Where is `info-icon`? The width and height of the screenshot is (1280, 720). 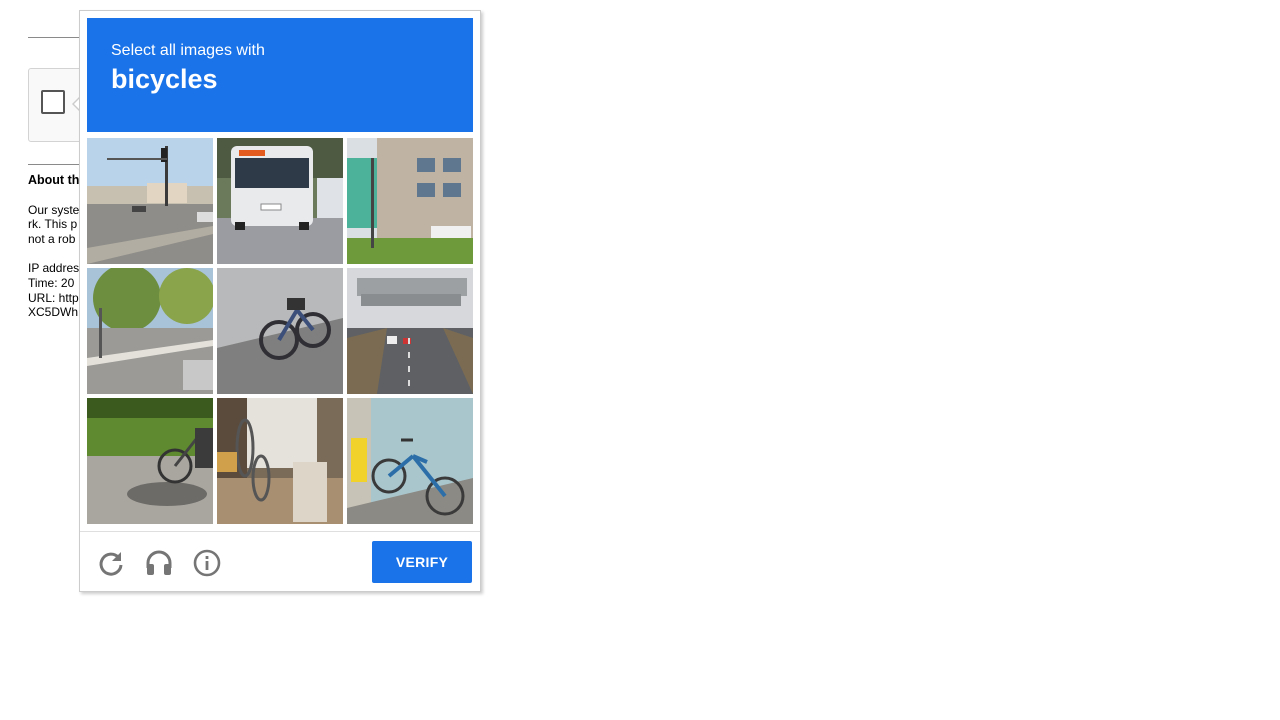 info-icon is located at coordinates (207, 563).